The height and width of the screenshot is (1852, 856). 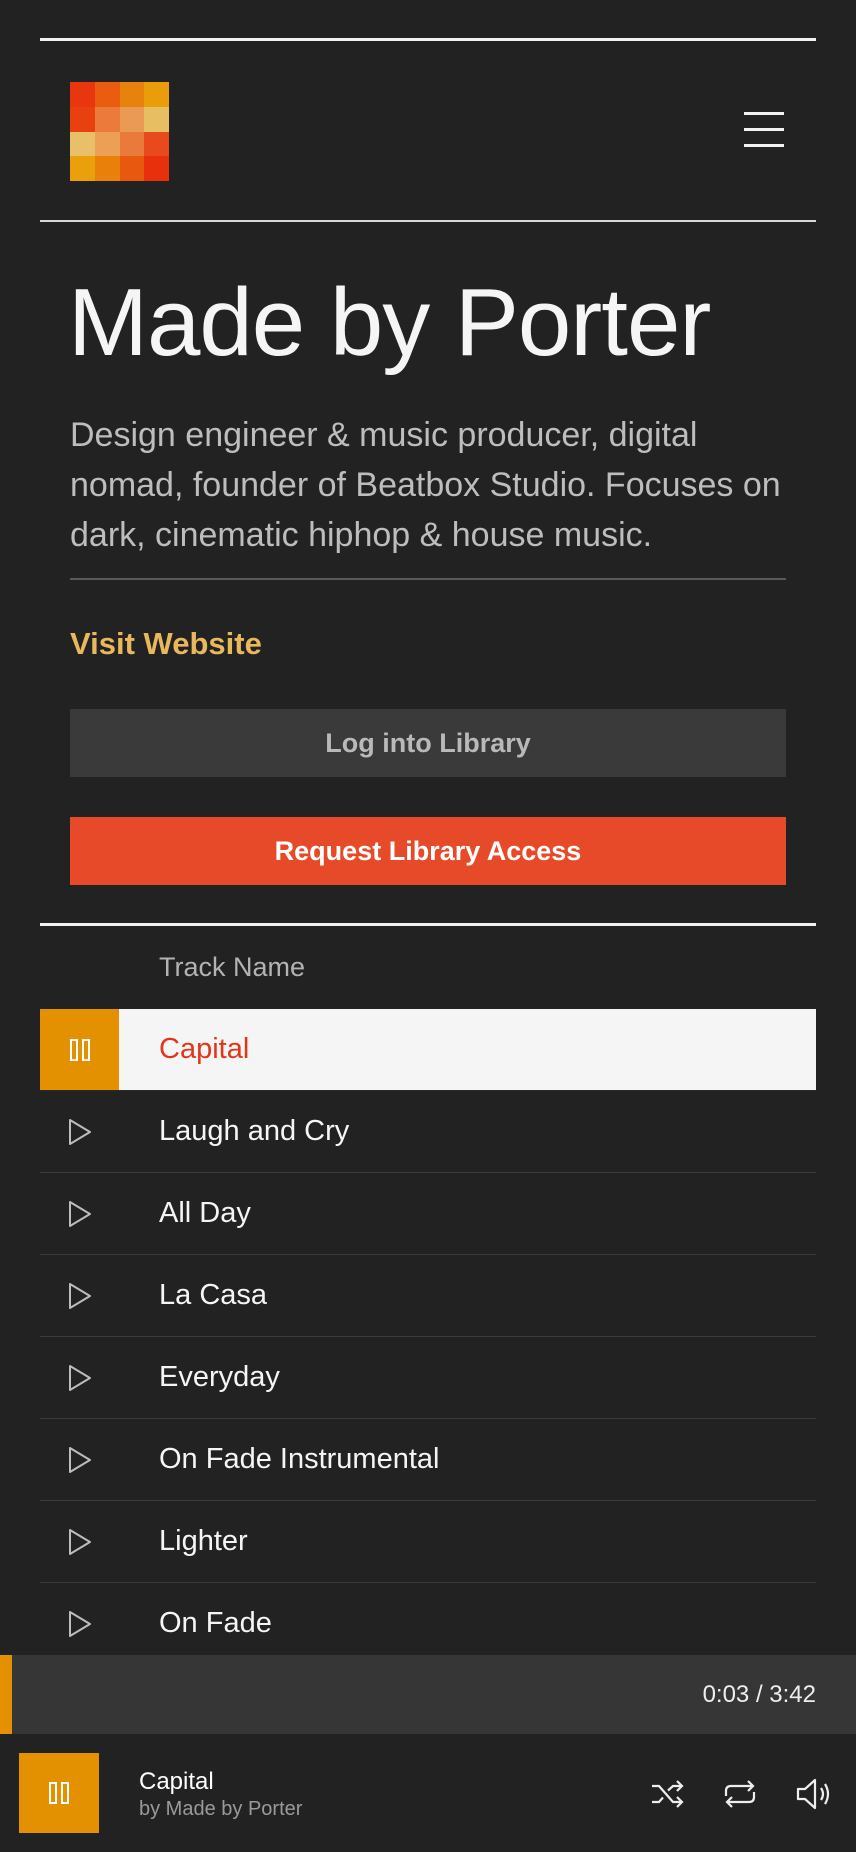 I want to click on volume-icon, so click(x=814, y=1794).